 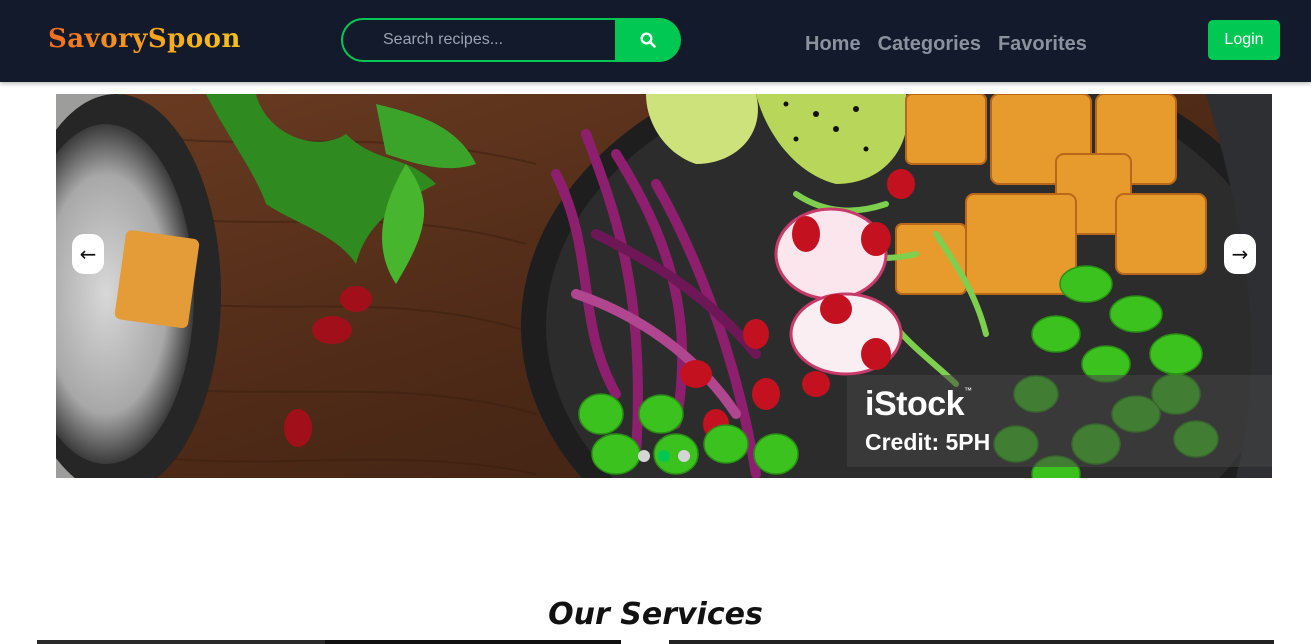 I want to click on search-bar, so click(x=511, y=40).